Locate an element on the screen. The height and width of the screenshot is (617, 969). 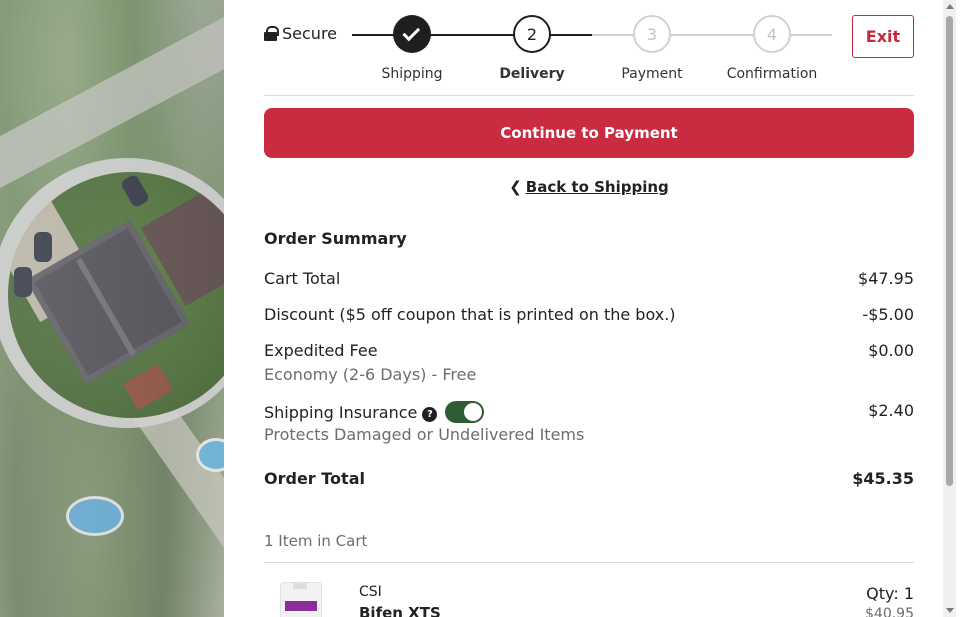
step-shipping: Shipping is located at coordinates (412, 48).